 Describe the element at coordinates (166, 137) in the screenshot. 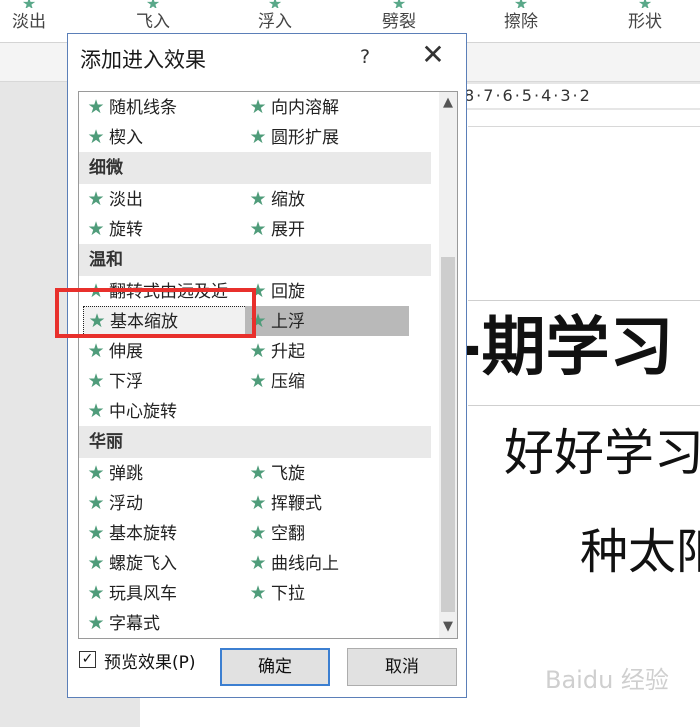

I see `effect-item: ★ 楔入` at that location.